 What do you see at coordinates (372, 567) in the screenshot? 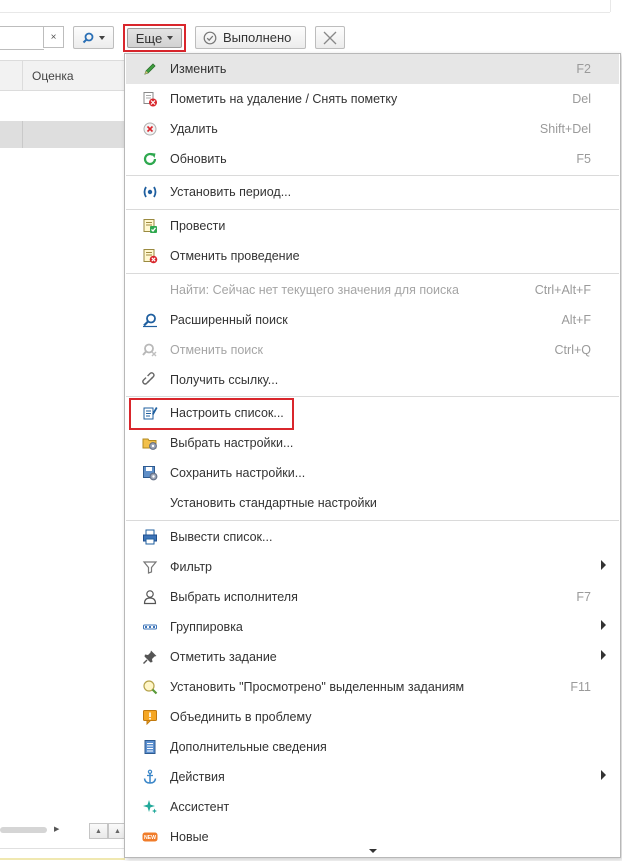
I see `menu-item-filter: Фильтр` at bounding box center [372, 567].